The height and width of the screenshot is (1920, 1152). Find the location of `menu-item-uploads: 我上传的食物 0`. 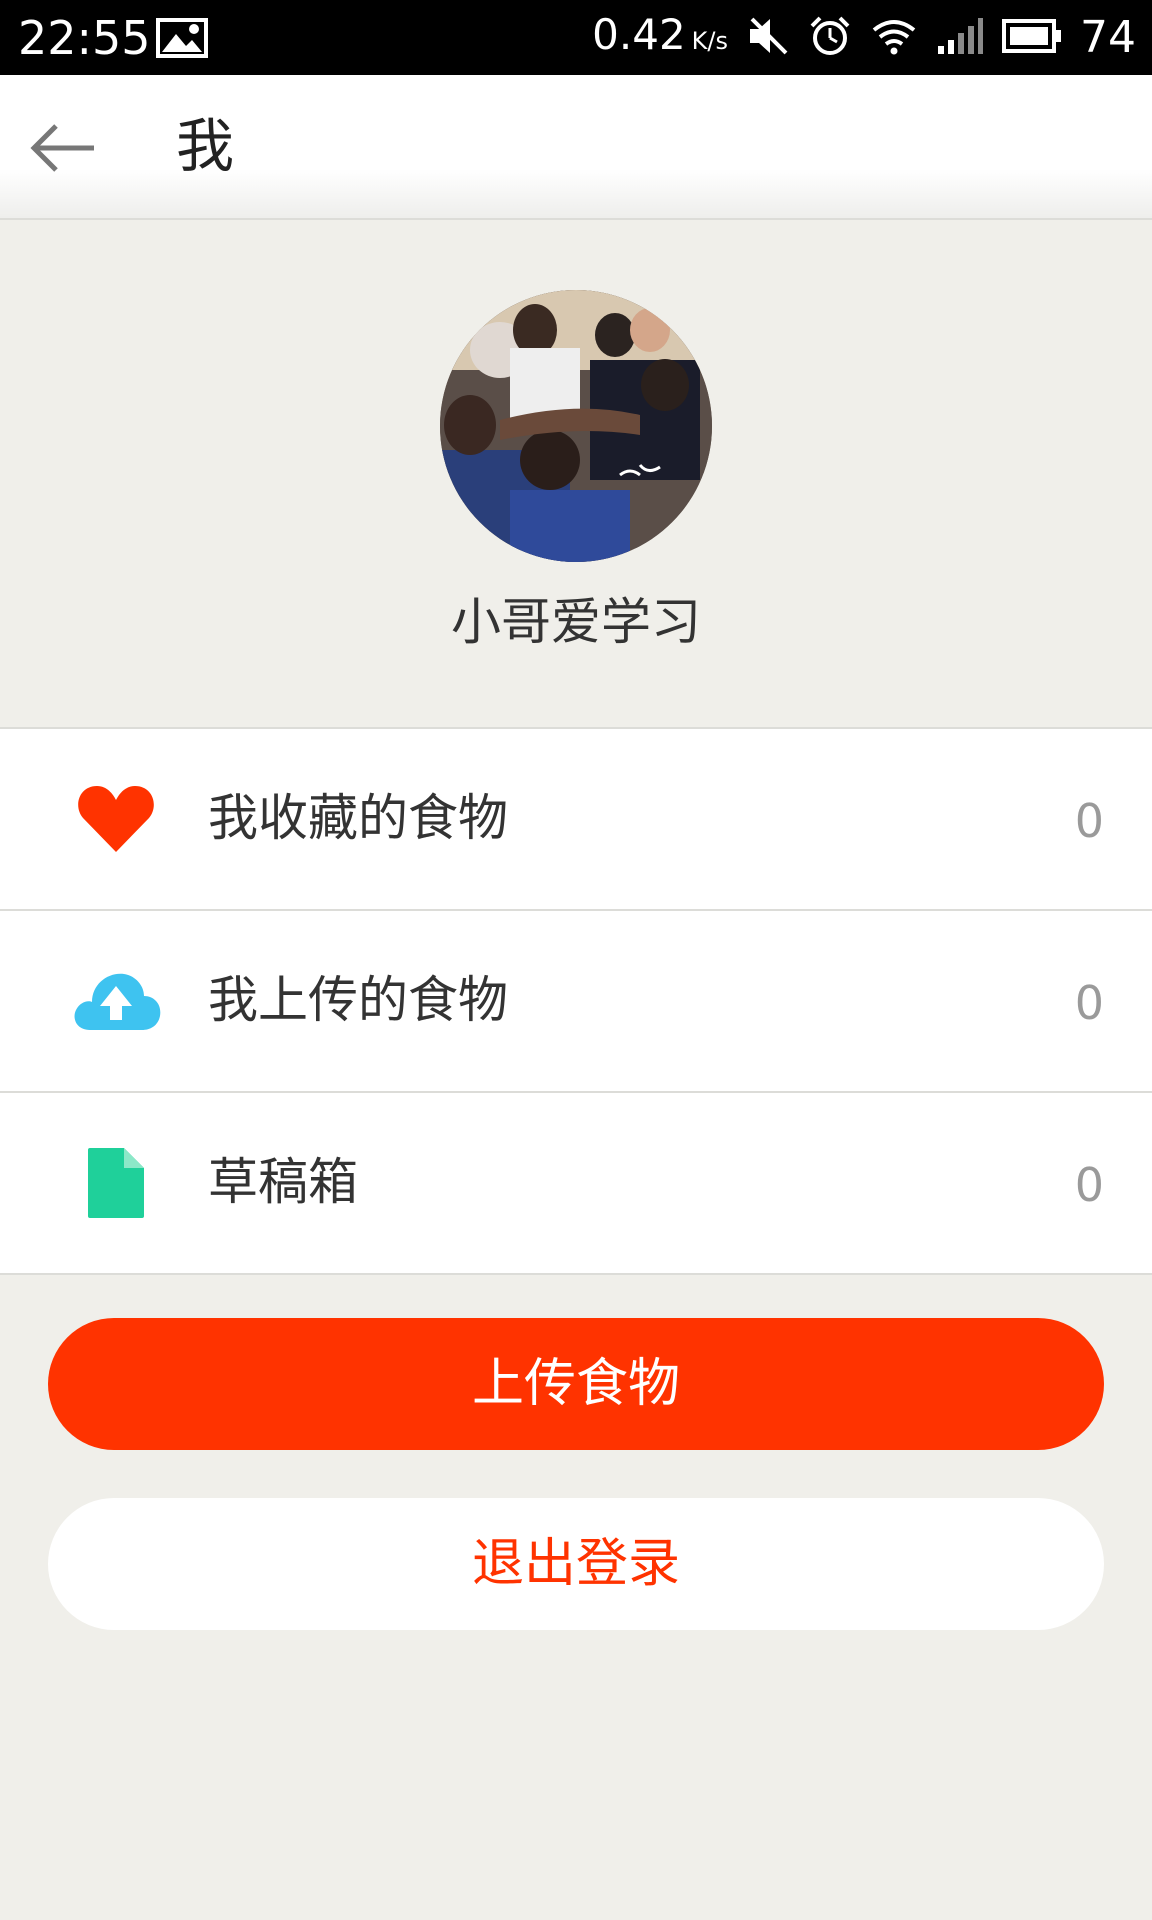

menu-item-uploads: 我上传的食物 0 is located at coordinates (576, 1002).